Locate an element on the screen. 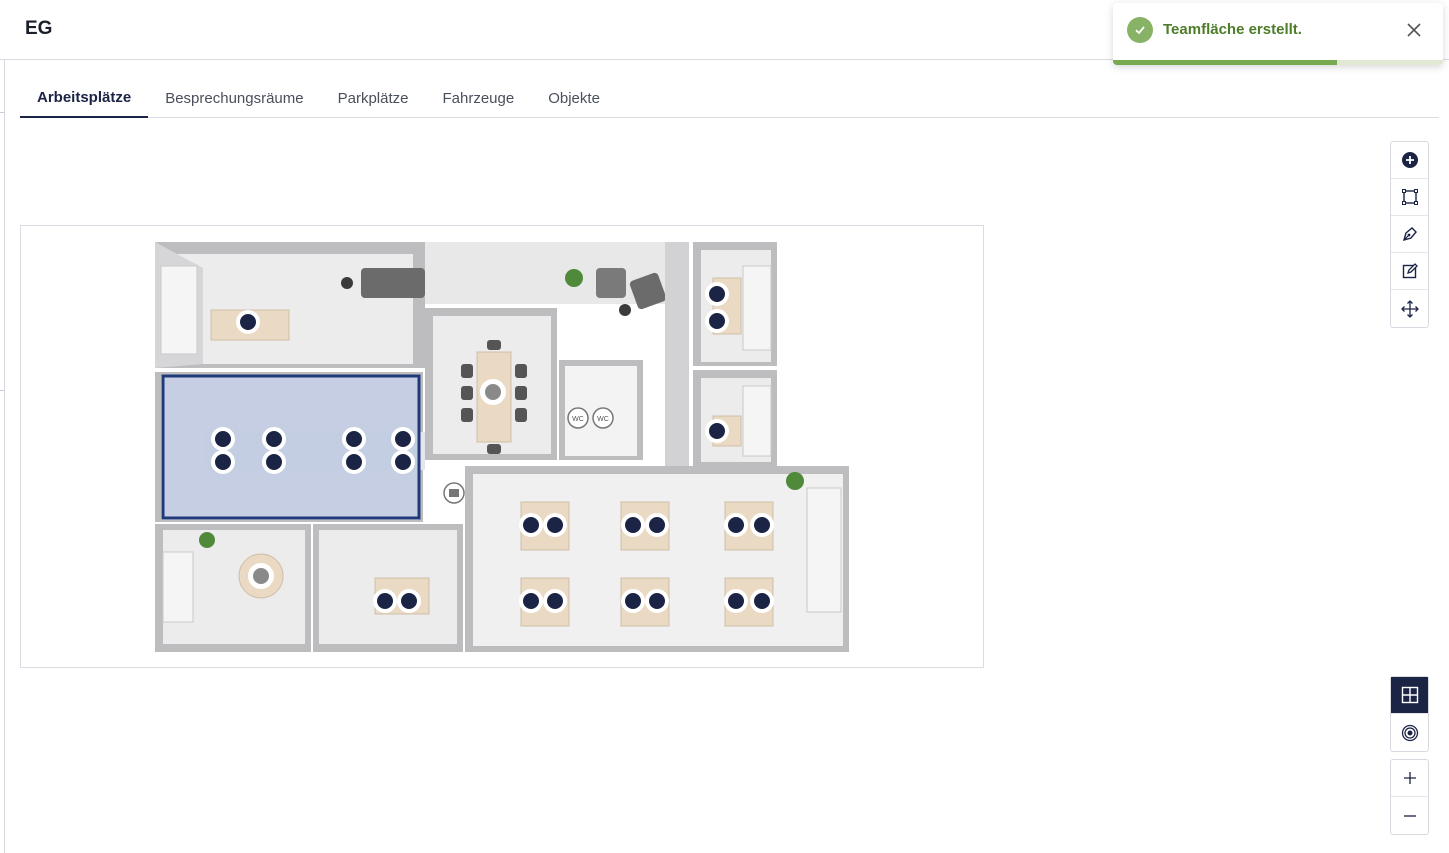  toast-progress-track is located at coordinates (1278, 62).